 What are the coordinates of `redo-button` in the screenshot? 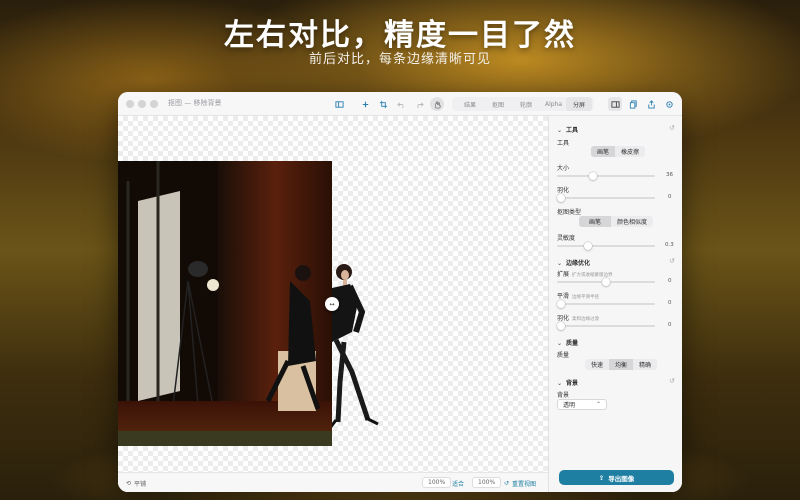 It's located at (419, 104).